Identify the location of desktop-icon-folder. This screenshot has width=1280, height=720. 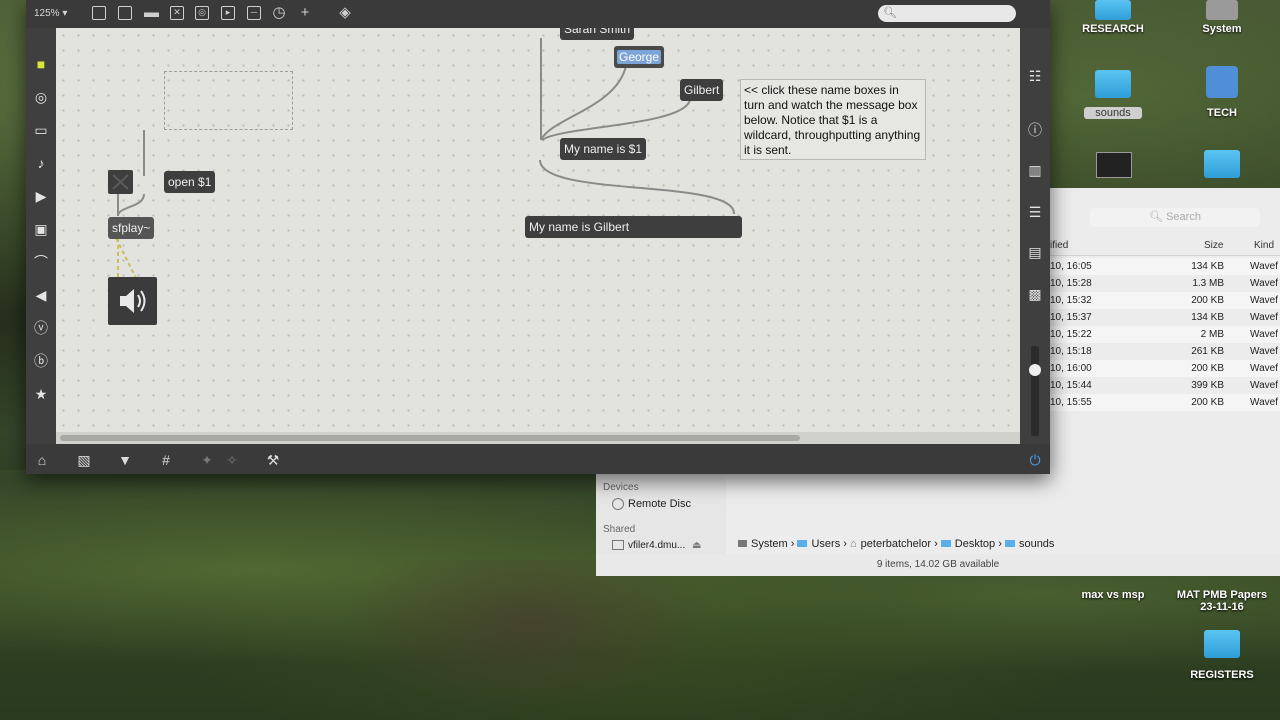
(1222, 165).